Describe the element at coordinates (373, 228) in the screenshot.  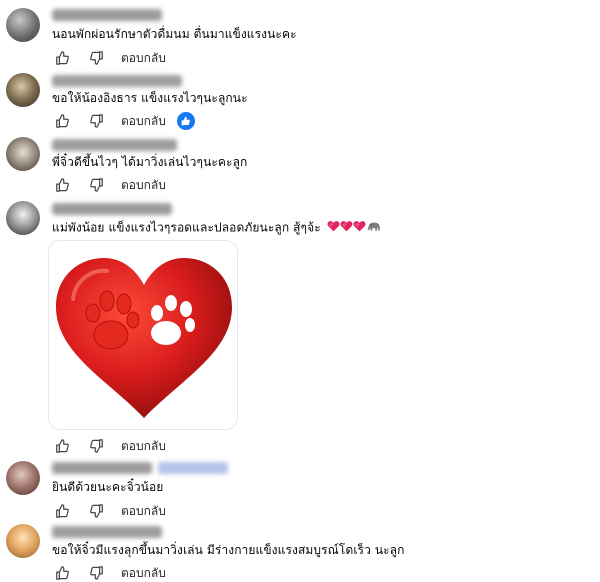
I see `elephant-icon` at that location.